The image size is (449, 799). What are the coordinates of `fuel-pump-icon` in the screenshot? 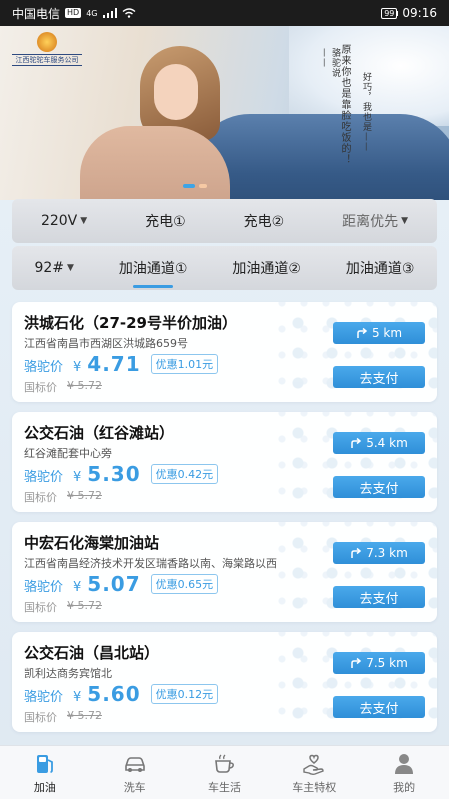 It's located at (44, 763).